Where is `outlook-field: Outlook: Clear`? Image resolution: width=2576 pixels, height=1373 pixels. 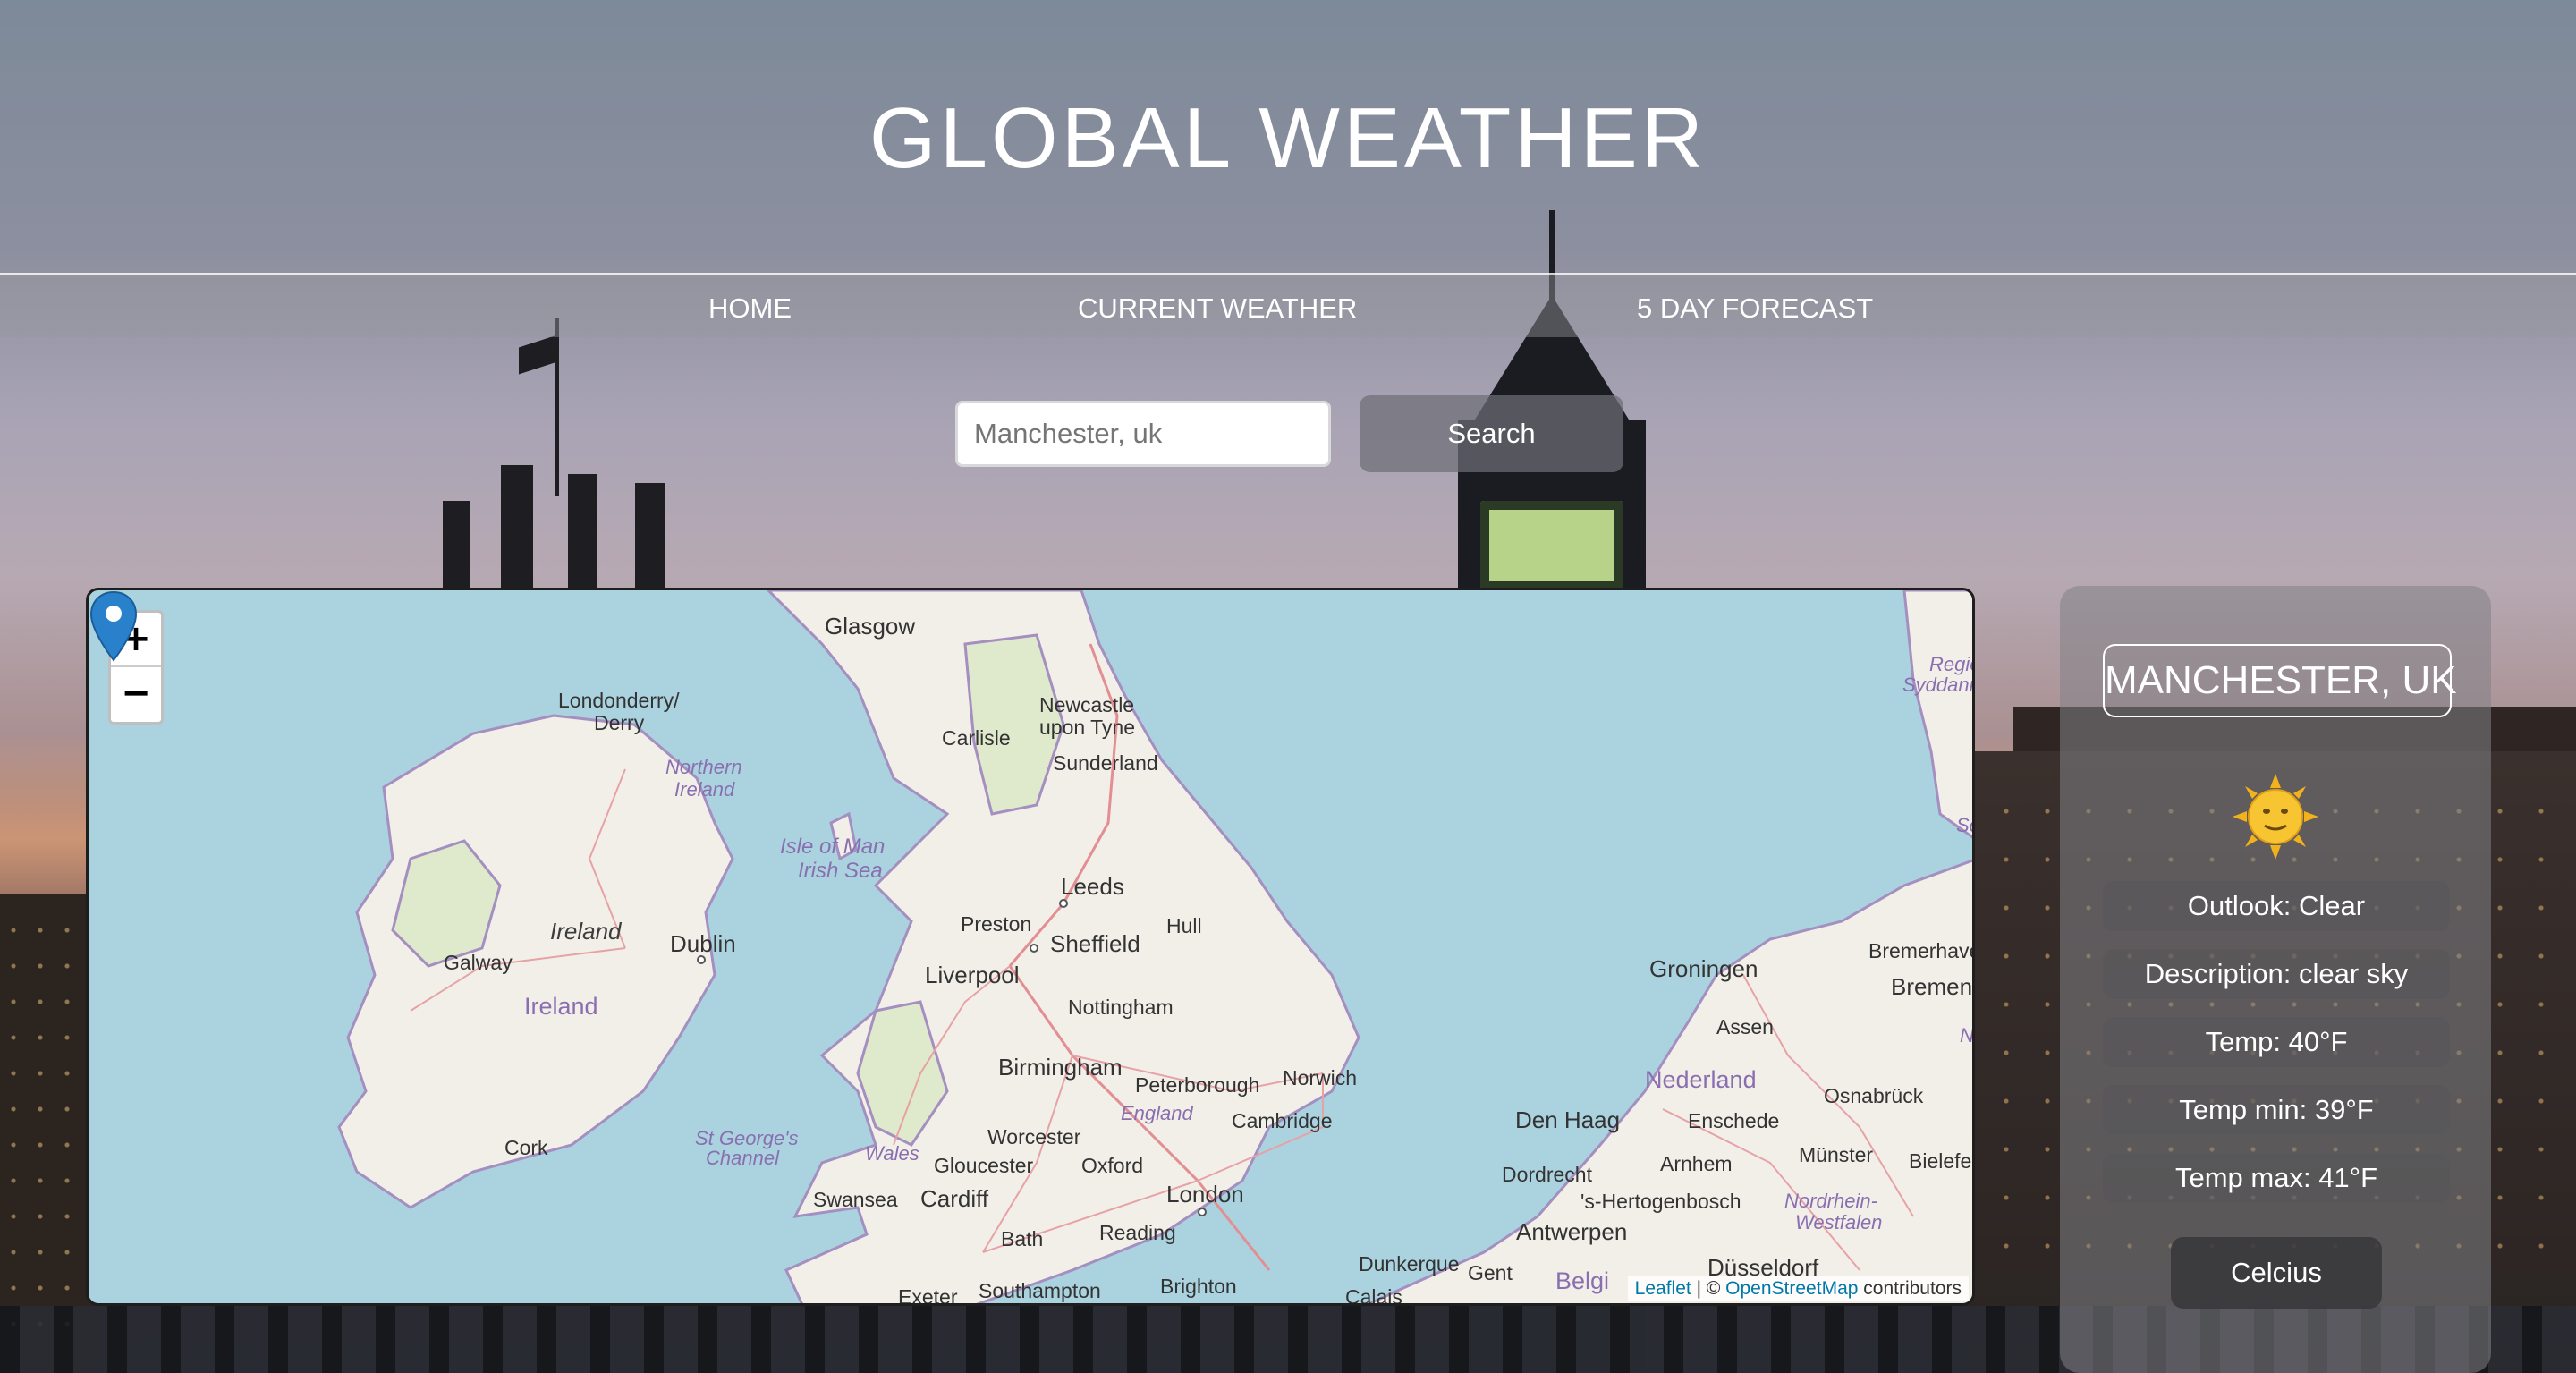 outlook-field: Outlook: Clear is located at coordinates (2276, 906).